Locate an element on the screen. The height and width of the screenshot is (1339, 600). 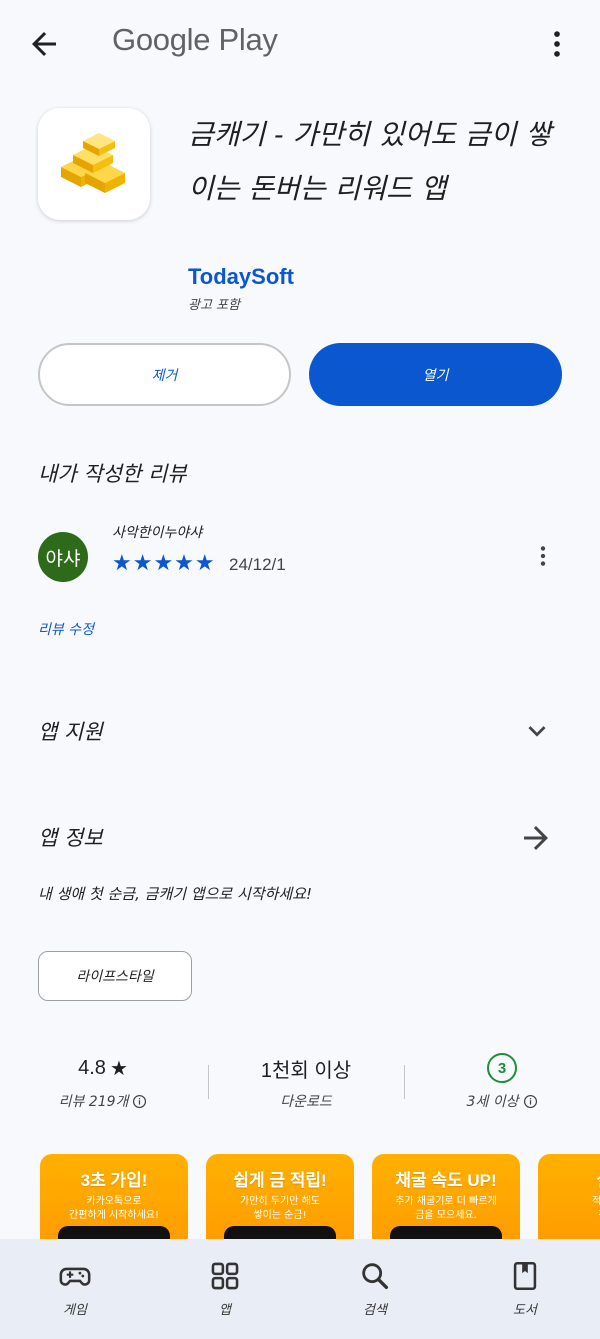
apps-grid-icon is located at coordinates (225, 1276).